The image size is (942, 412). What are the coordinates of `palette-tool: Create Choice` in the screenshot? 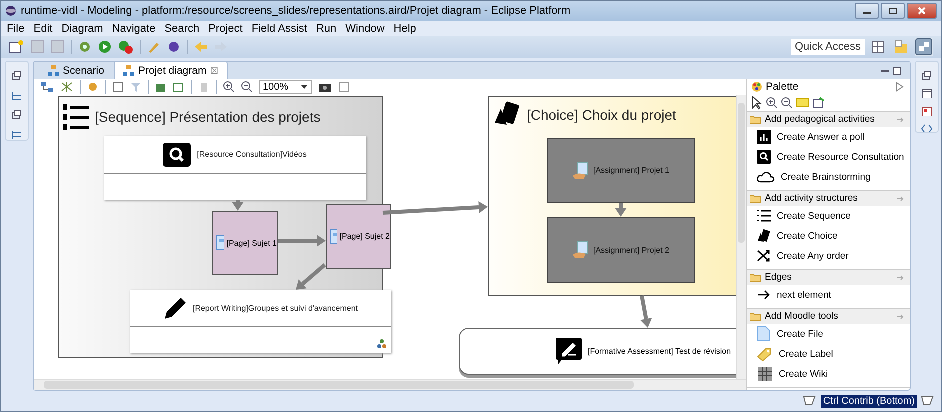 It's located at (828, 236).